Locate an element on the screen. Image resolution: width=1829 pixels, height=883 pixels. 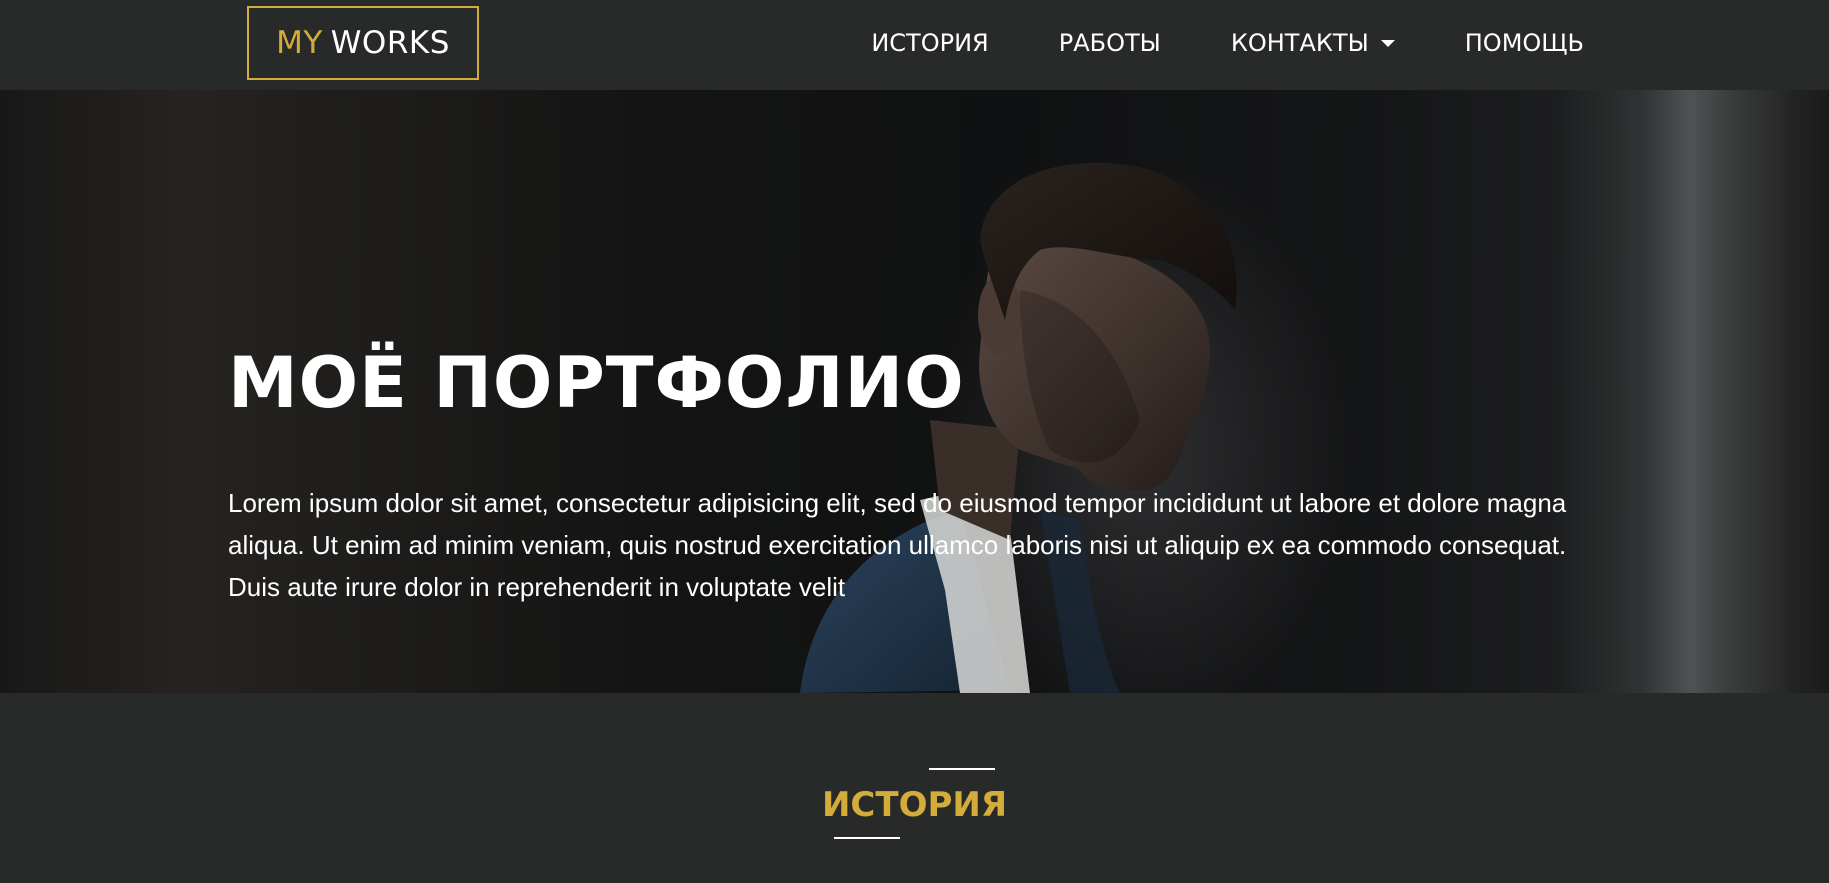
section-title: ИСТОРИЯ is located at coordinates (914, 805).